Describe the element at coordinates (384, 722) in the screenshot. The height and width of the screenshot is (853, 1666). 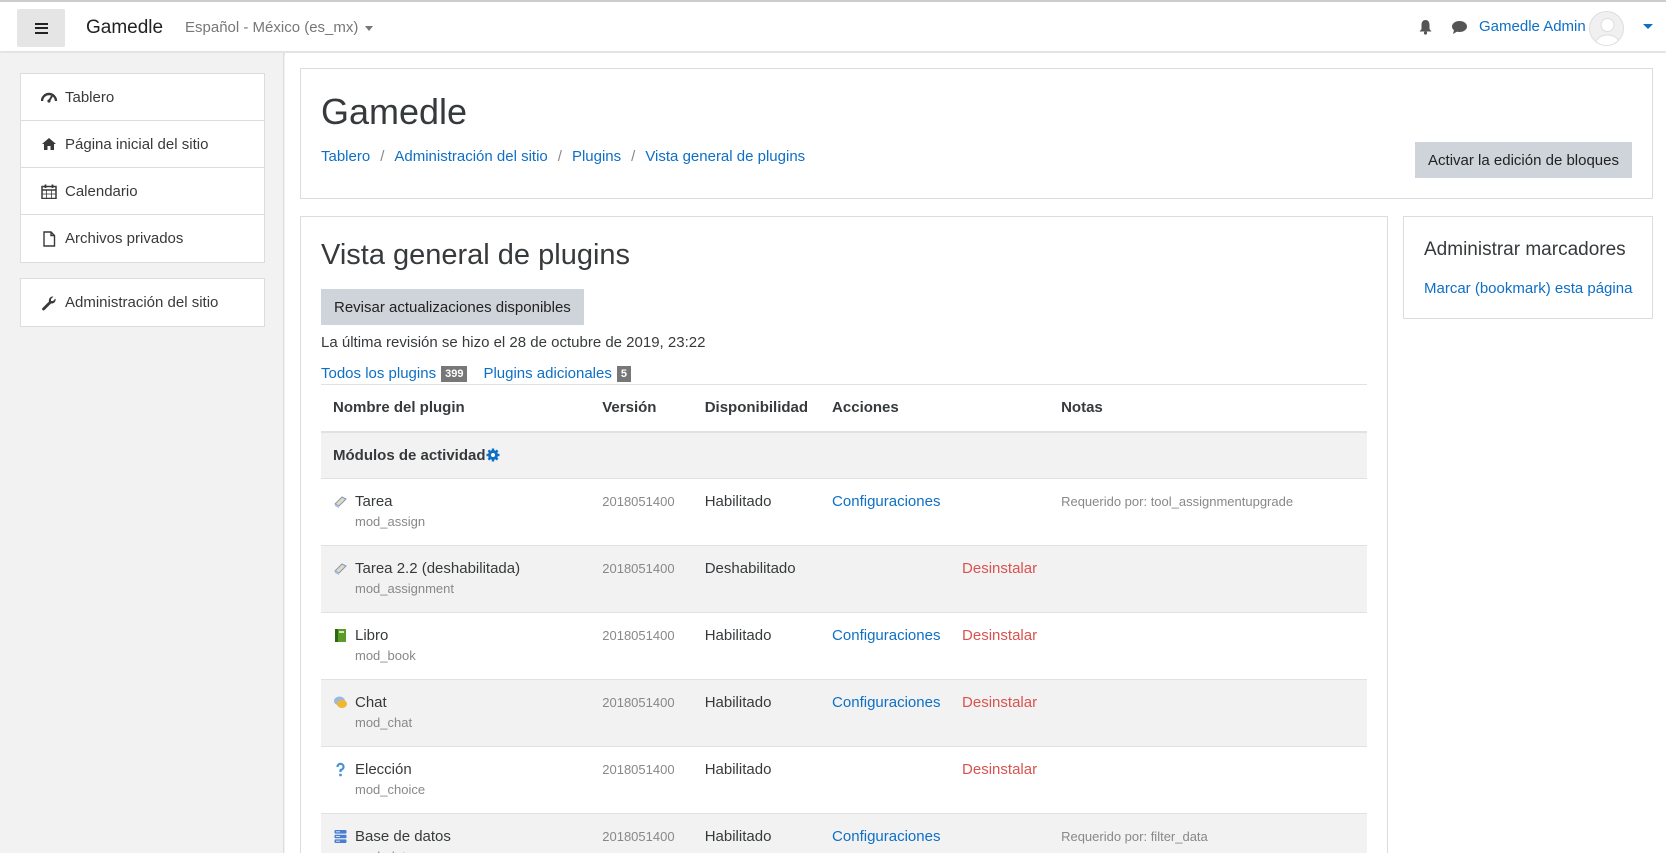
I see `plugin-component: mod_chat` at that location.